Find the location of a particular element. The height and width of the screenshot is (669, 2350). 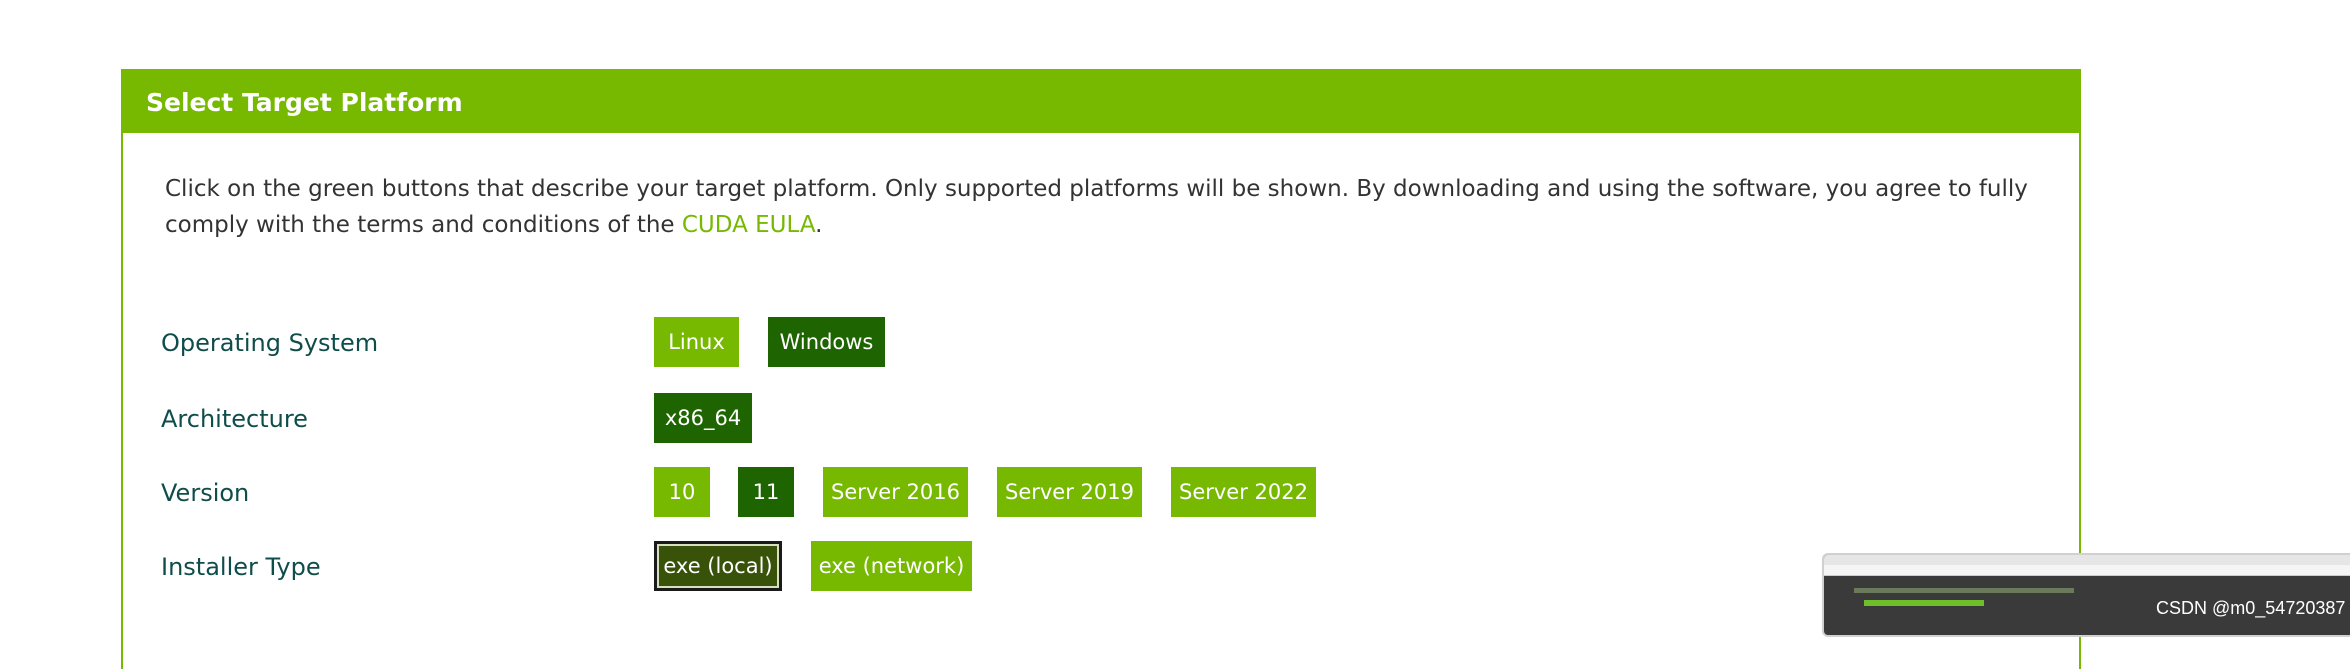

os-windows-button: Windows is located at coordinates (826, 342).